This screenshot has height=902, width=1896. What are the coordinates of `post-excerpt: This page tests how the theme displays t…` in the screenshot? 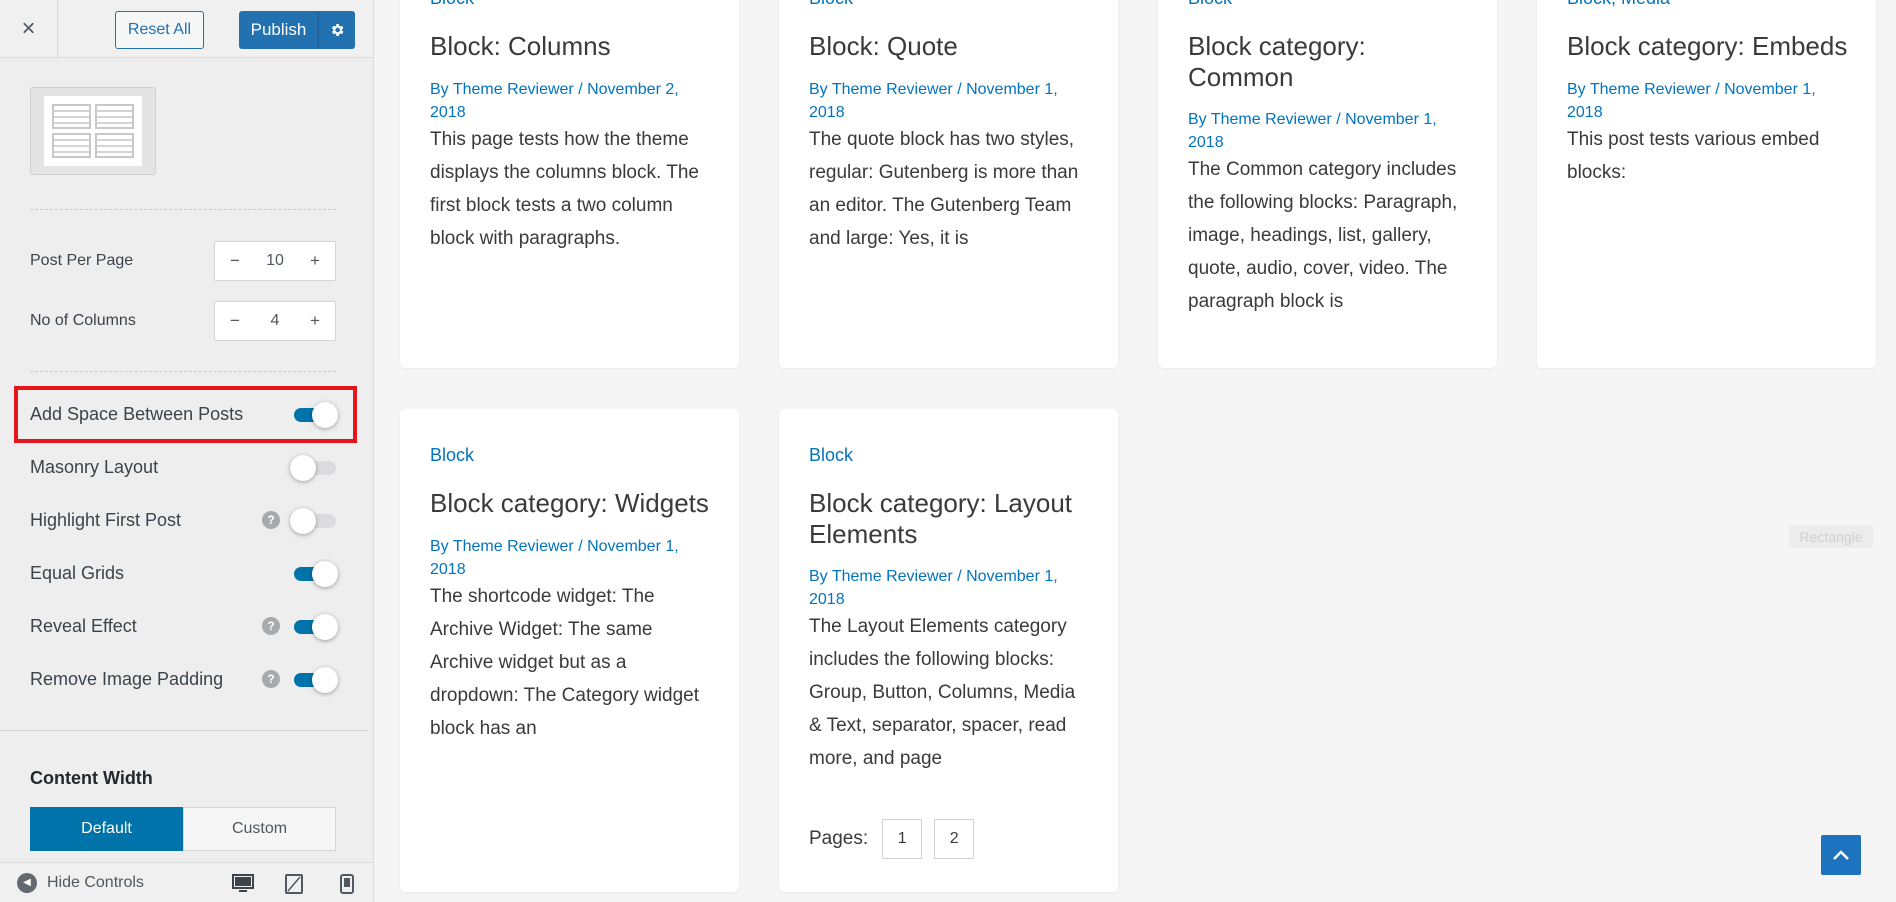 It's located at (564, 189).